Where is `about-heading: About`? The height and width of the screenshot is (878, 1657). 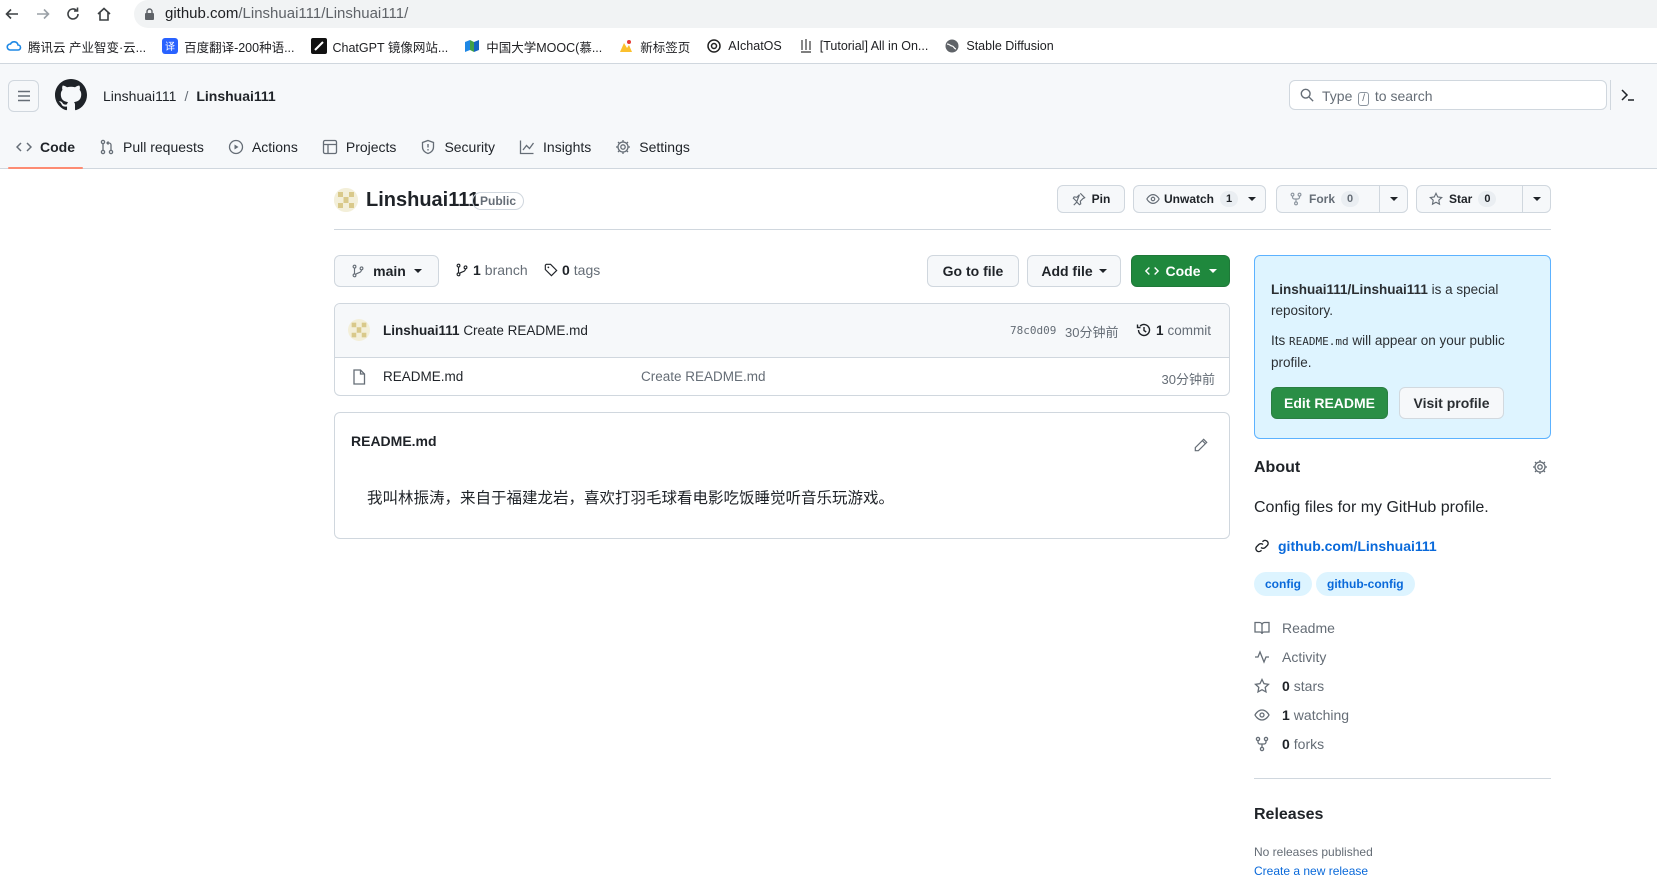 about-heading: About is located at coordinates (1277, 467).